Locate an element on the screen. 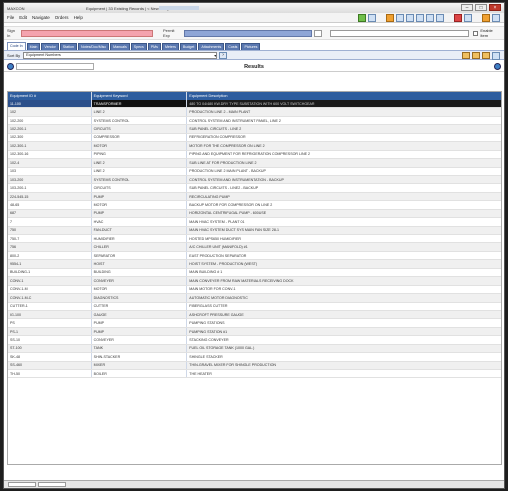 The height and width of the screenshot is (491, 508). print-icon is located at coordinates (372, 18).